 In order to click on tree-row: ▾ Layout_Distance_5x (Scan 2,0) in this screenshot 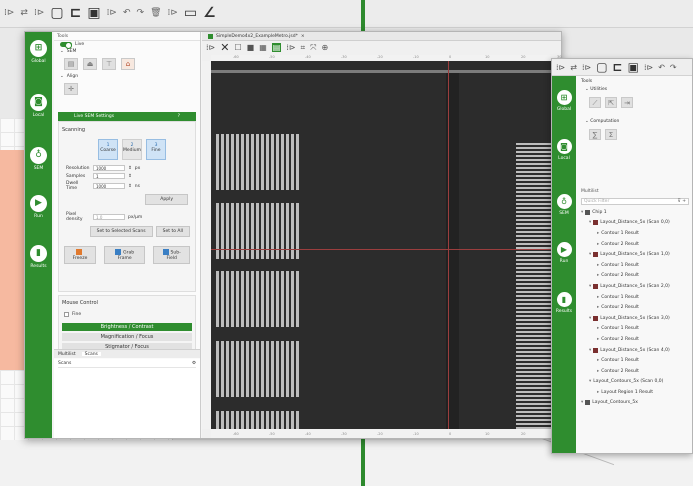, I will do `click(635, 286)`.